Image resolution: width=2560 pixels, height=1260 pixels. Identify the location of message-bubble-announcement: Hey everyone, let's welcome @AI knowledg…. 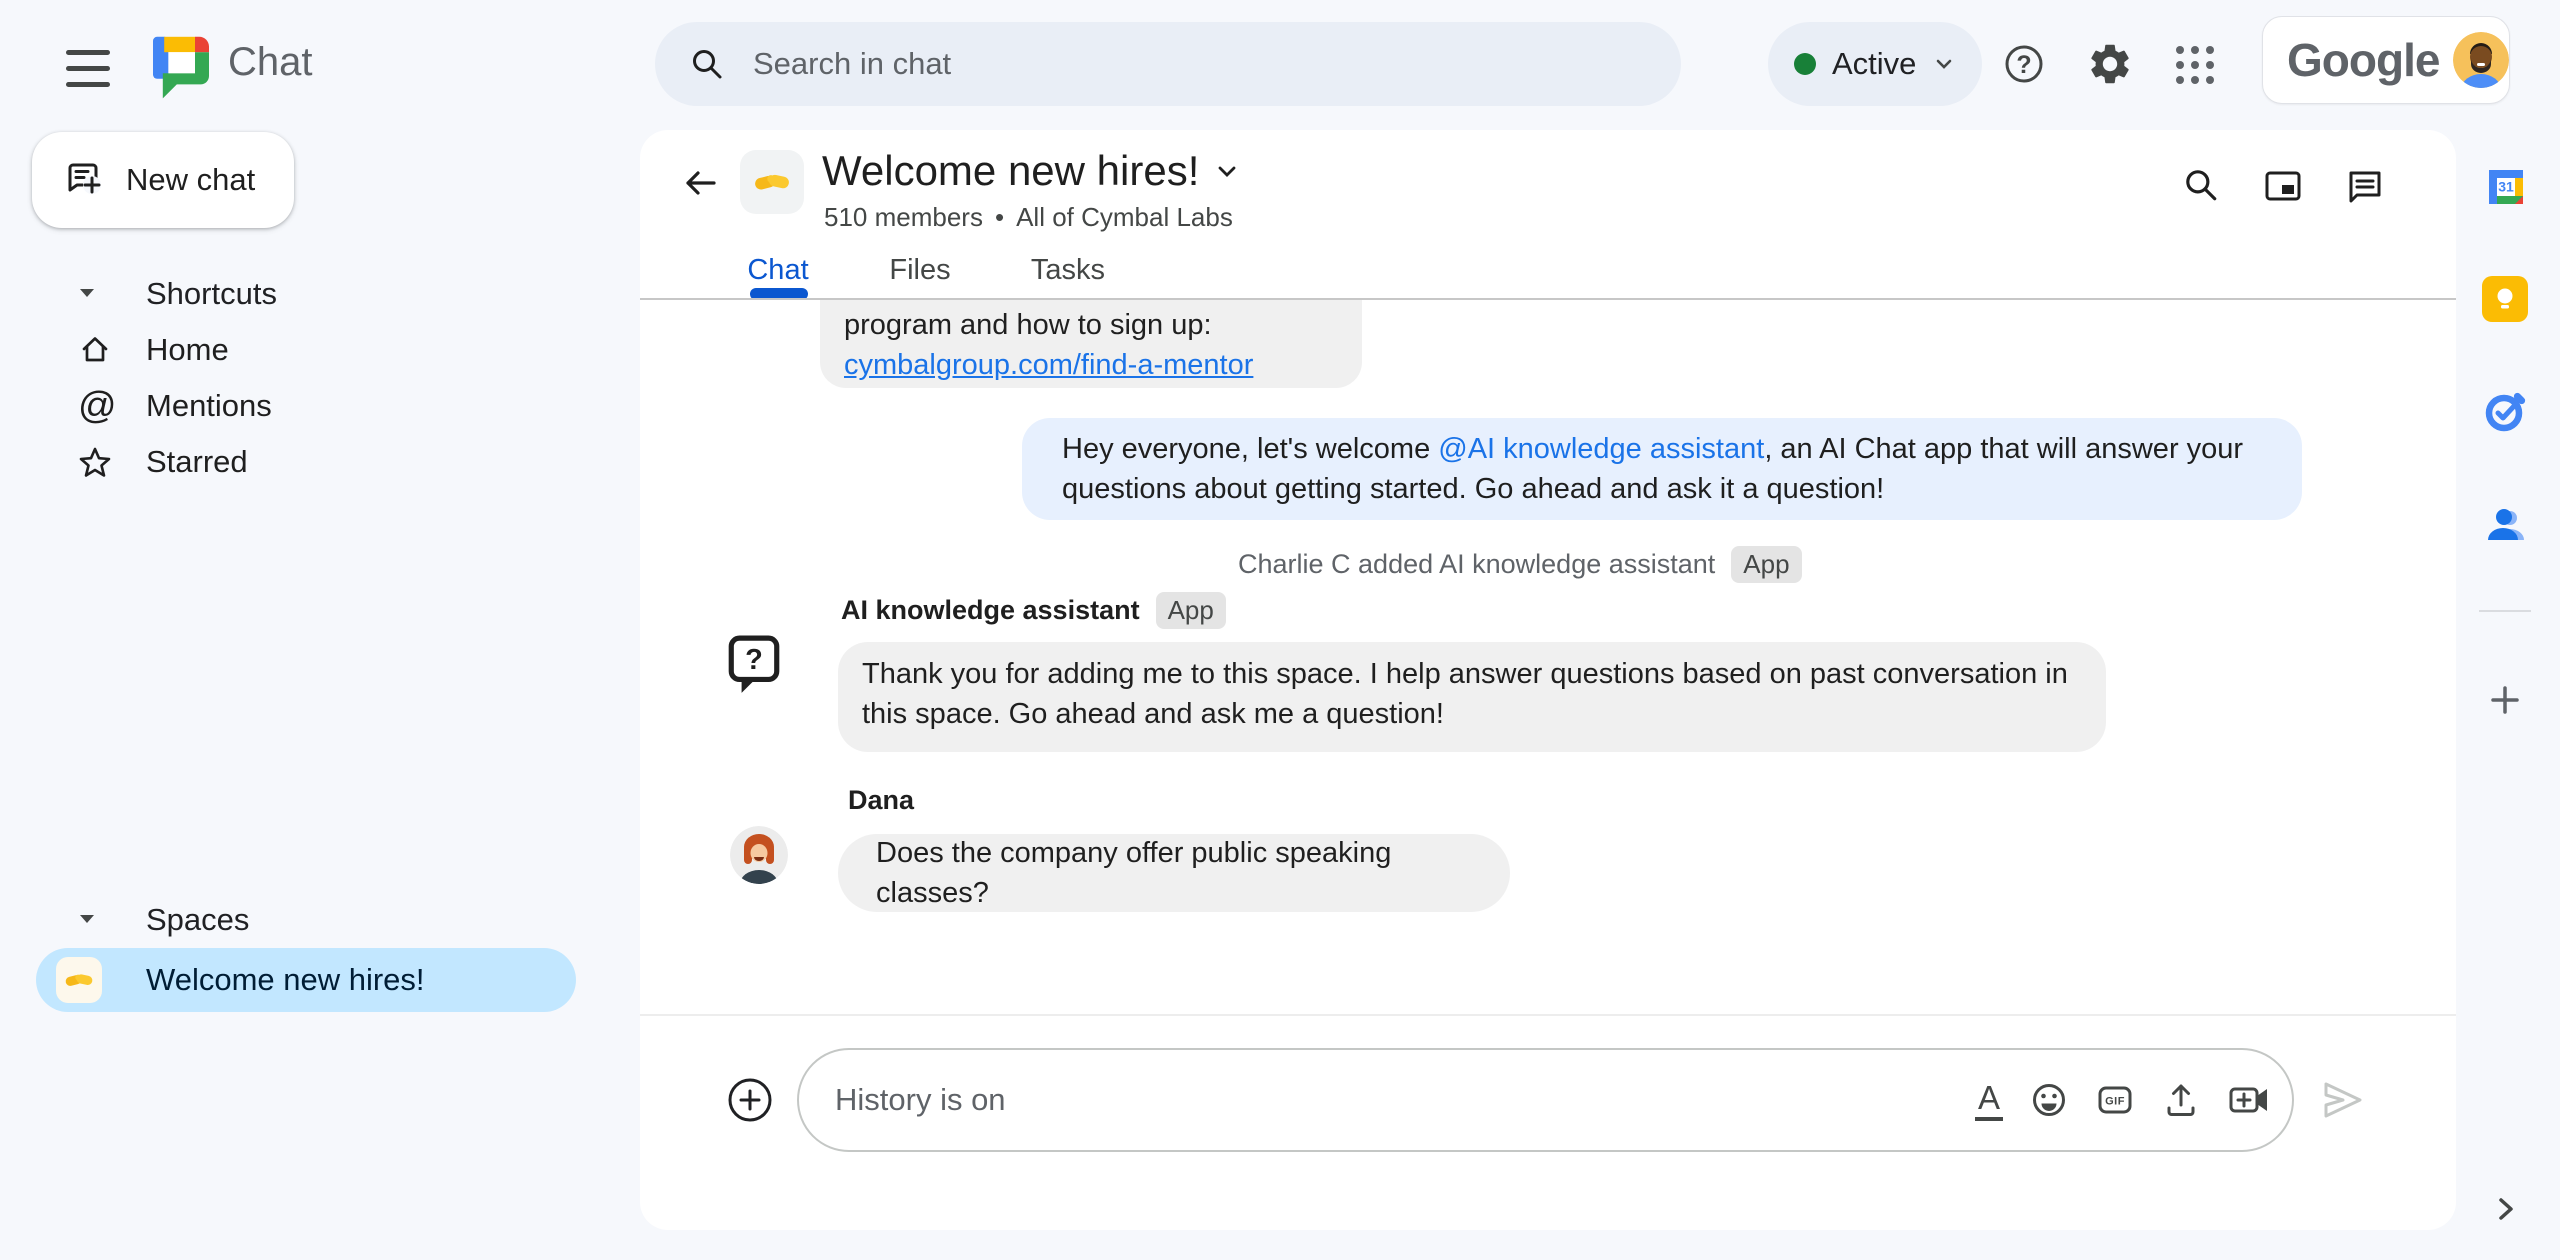
(1662, 469).